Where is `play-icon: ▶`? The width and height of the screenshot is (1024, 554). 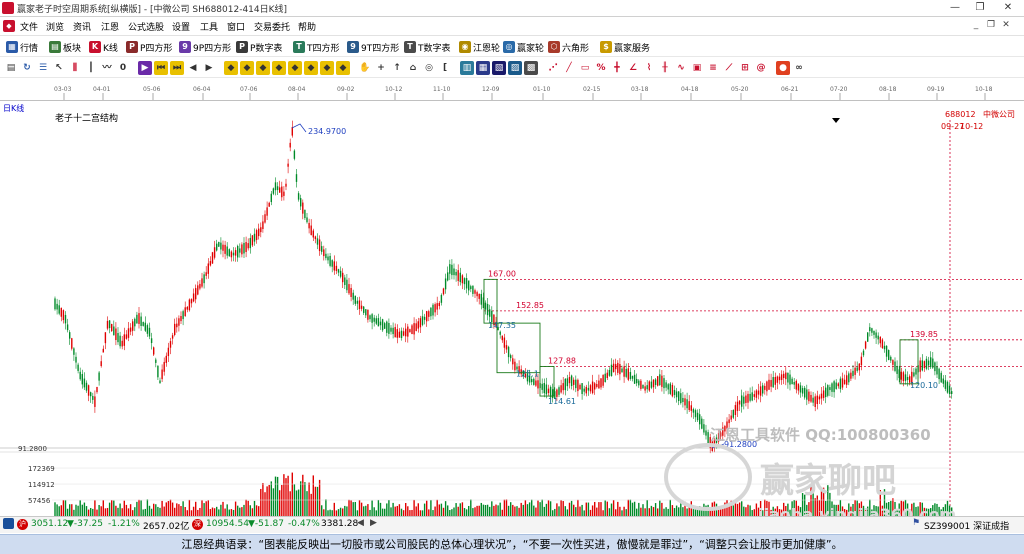
play-icon: ▶ is located at coordinates (209, 68).